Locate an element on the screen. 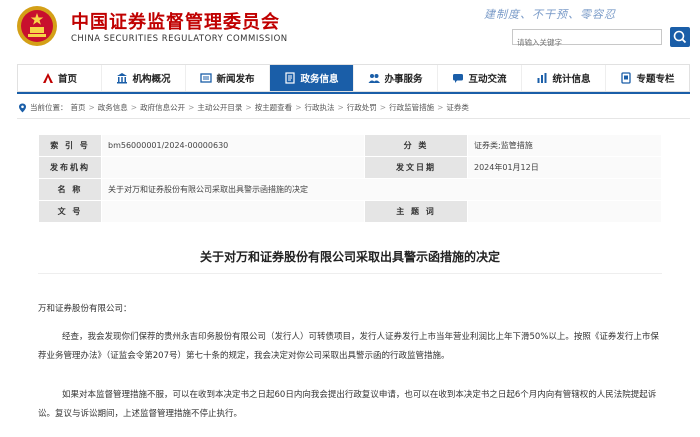 This screenshot has width=700, height=437. breadcrumb-item: 政务信息 is located at coordinates (113, 107).